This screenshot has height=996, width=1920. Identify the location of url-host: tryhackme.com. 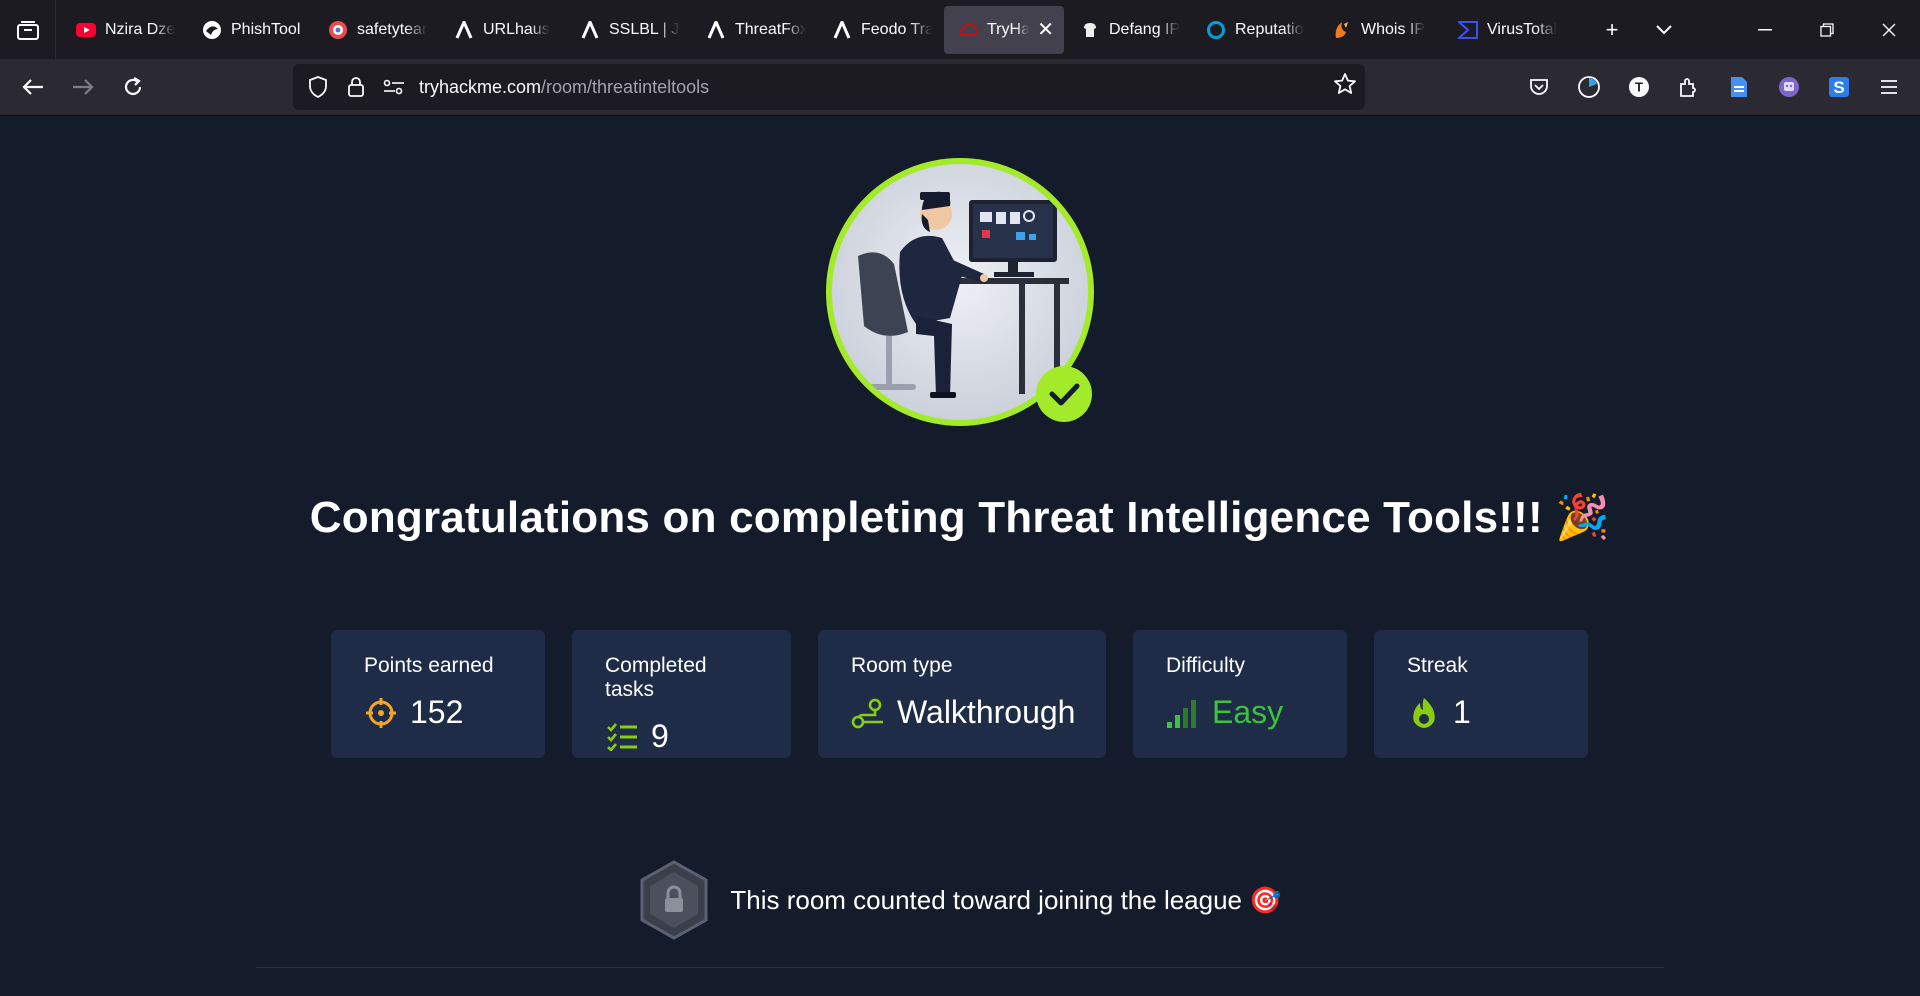
(480, 86).